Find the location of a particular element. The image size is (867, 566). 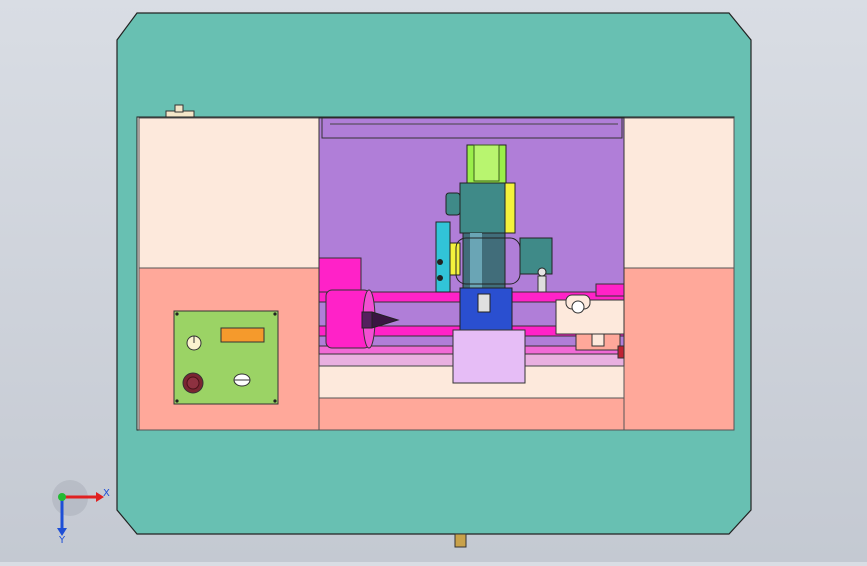

axis-triad-icon: X Y is located at coordinates (81, 513).